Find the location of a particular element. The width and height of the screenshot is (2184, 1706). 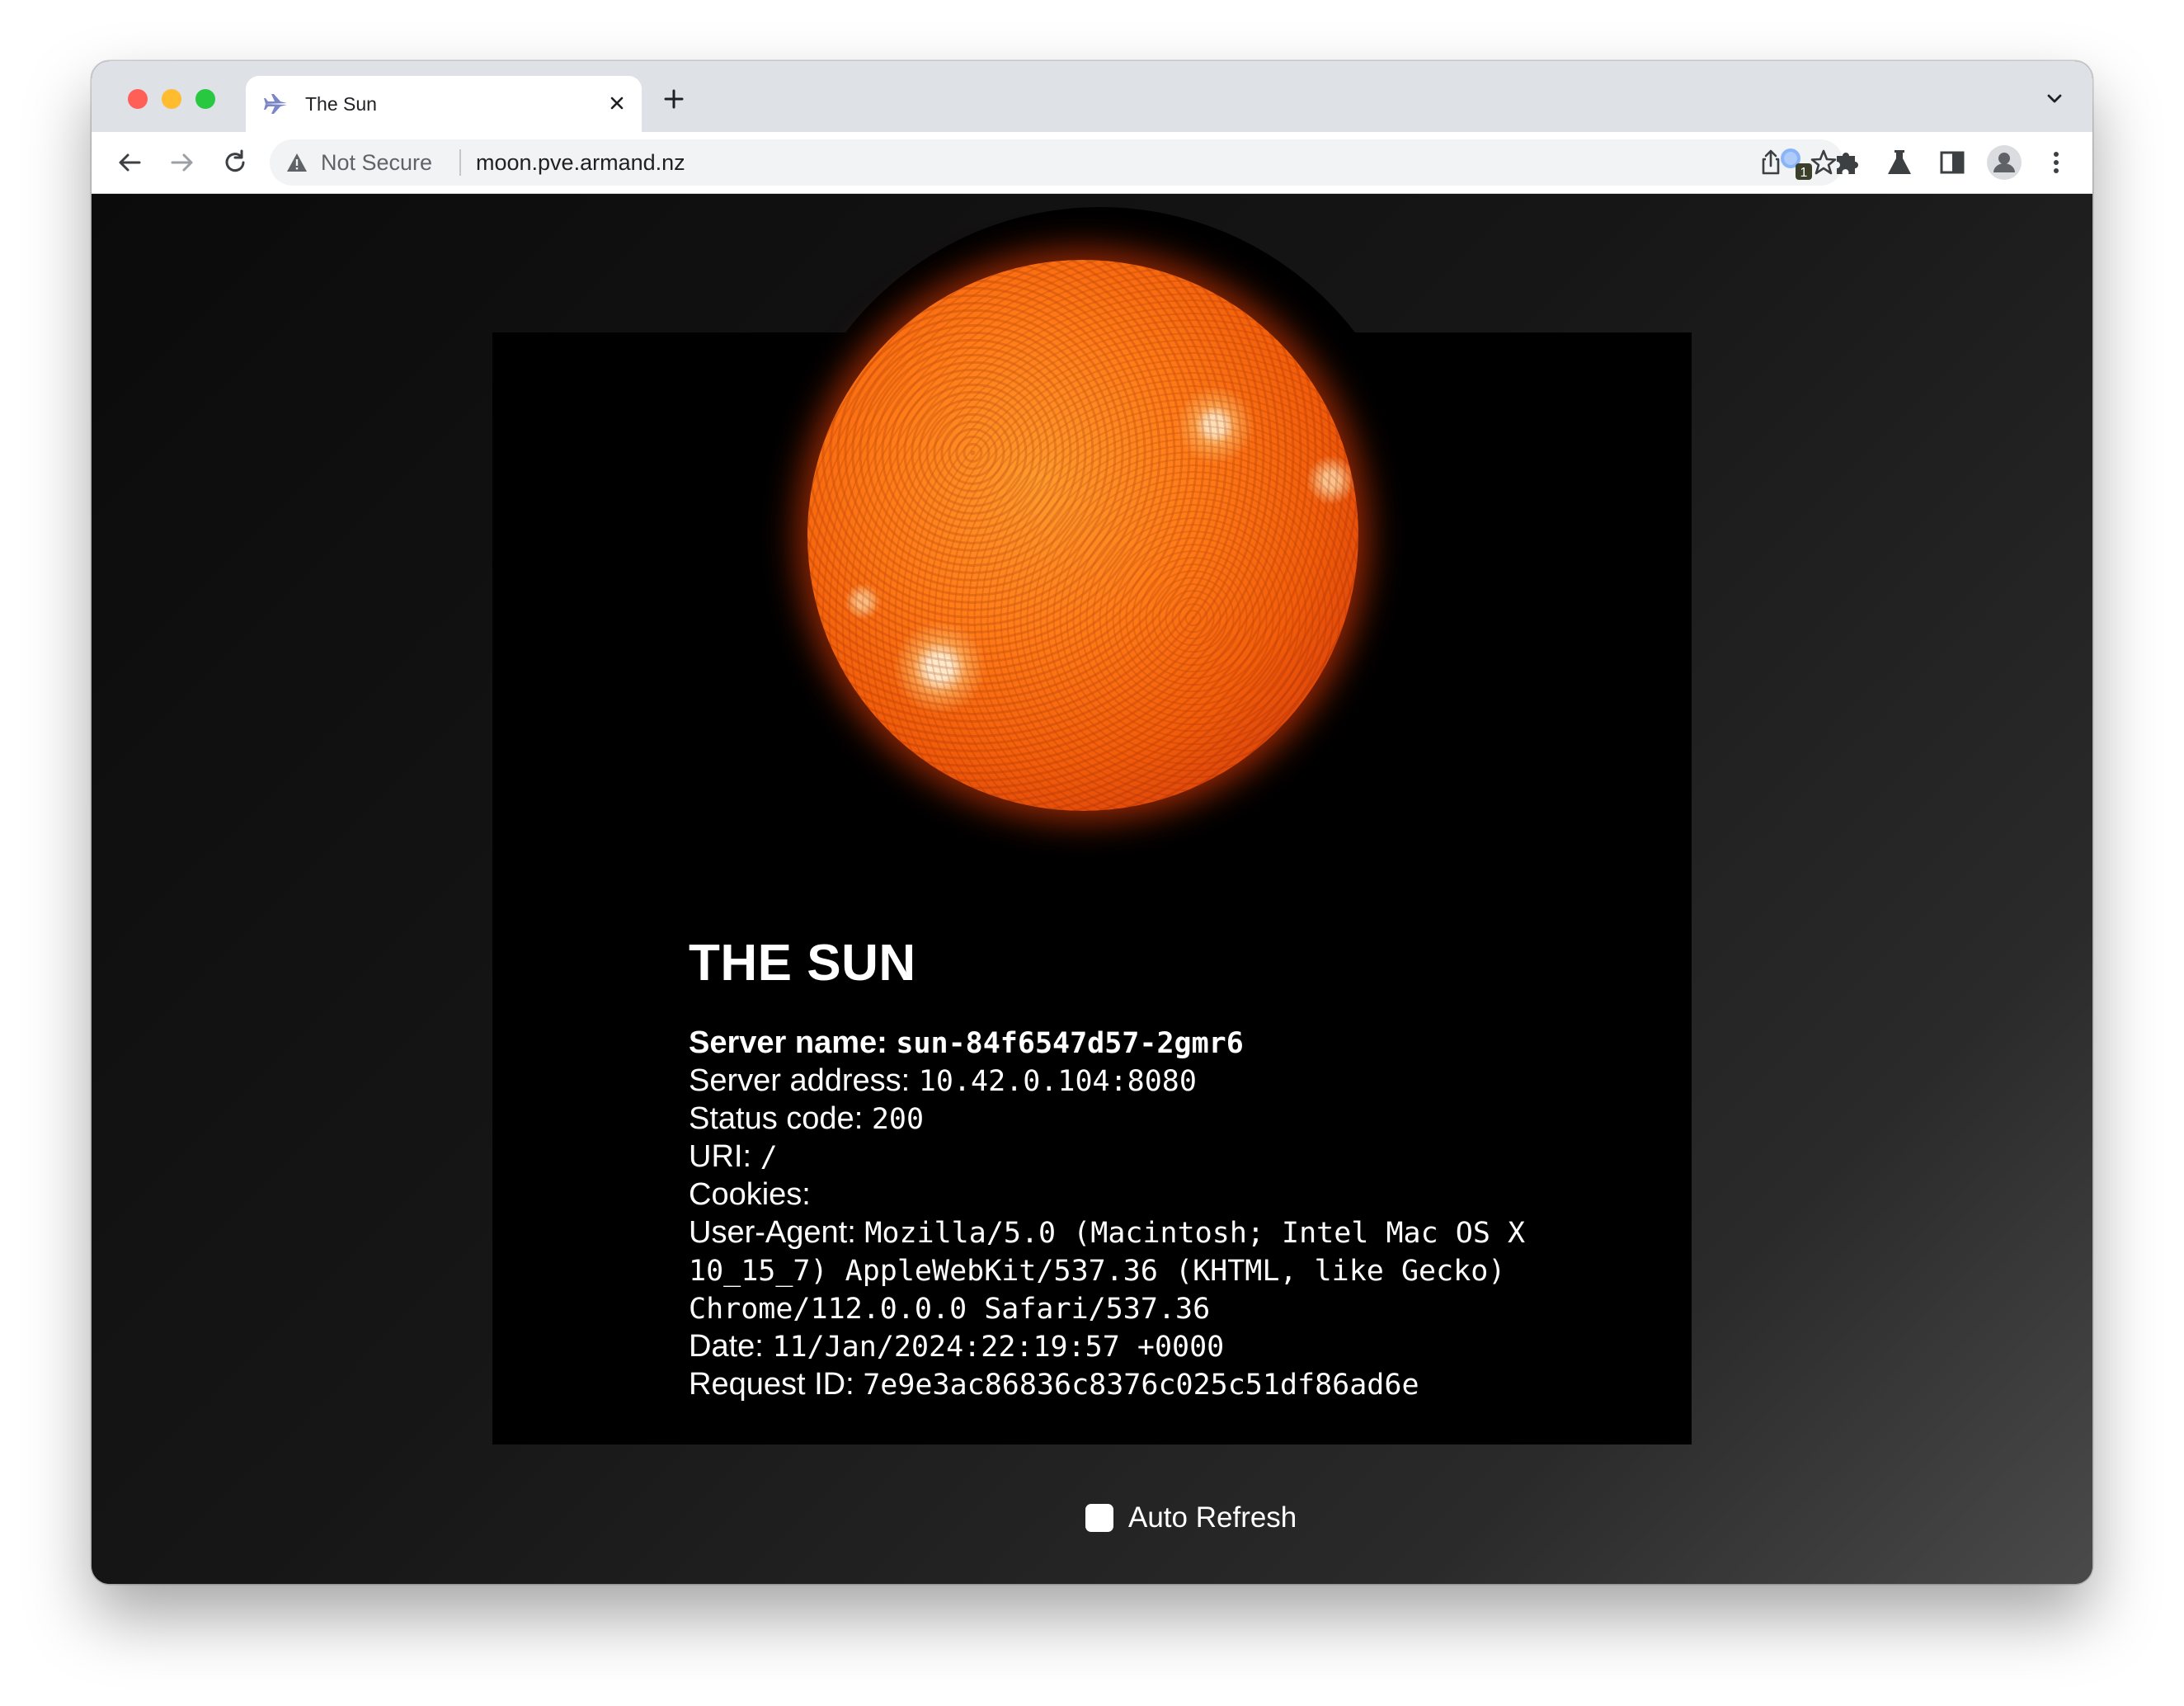

browser-toolbar: Not Secure moon.pve.armand.nz 1 is located at coordinates (1092, 163).